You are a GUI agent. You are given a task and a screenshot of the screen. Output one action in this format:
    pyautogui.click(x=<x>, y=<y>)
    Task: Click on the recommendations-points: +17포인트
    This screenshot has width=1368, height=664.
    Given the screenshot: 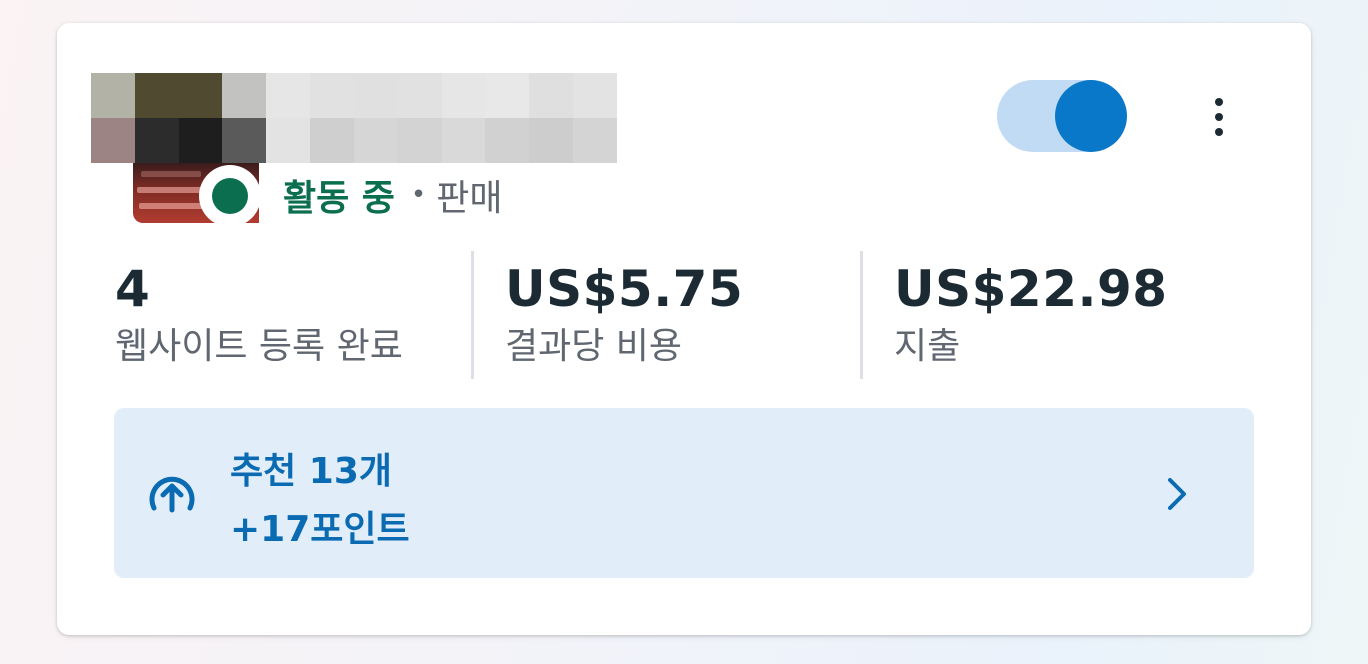 What is the action you would take?
    pyautogui.click(x=320, y=529)
    